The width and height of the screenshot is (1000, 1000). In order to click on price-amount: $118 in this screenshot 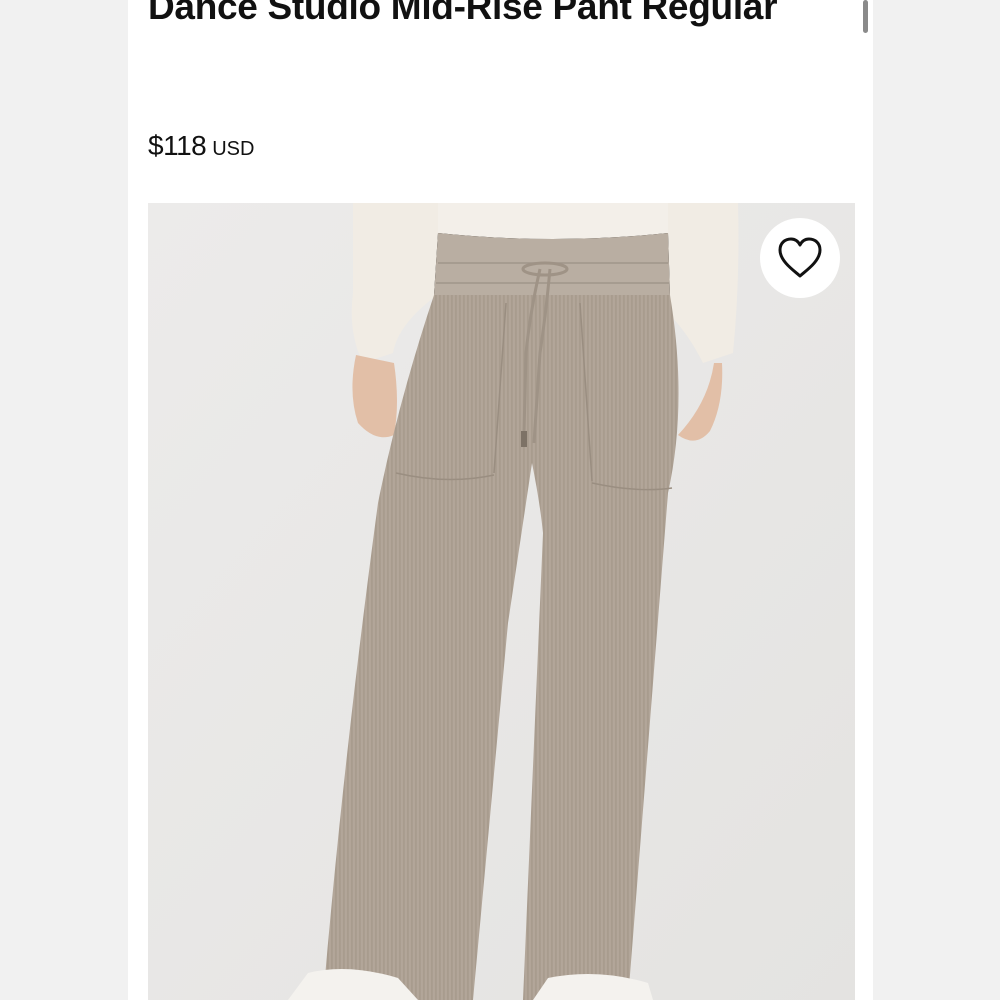, I will do `click(177, 145)`.